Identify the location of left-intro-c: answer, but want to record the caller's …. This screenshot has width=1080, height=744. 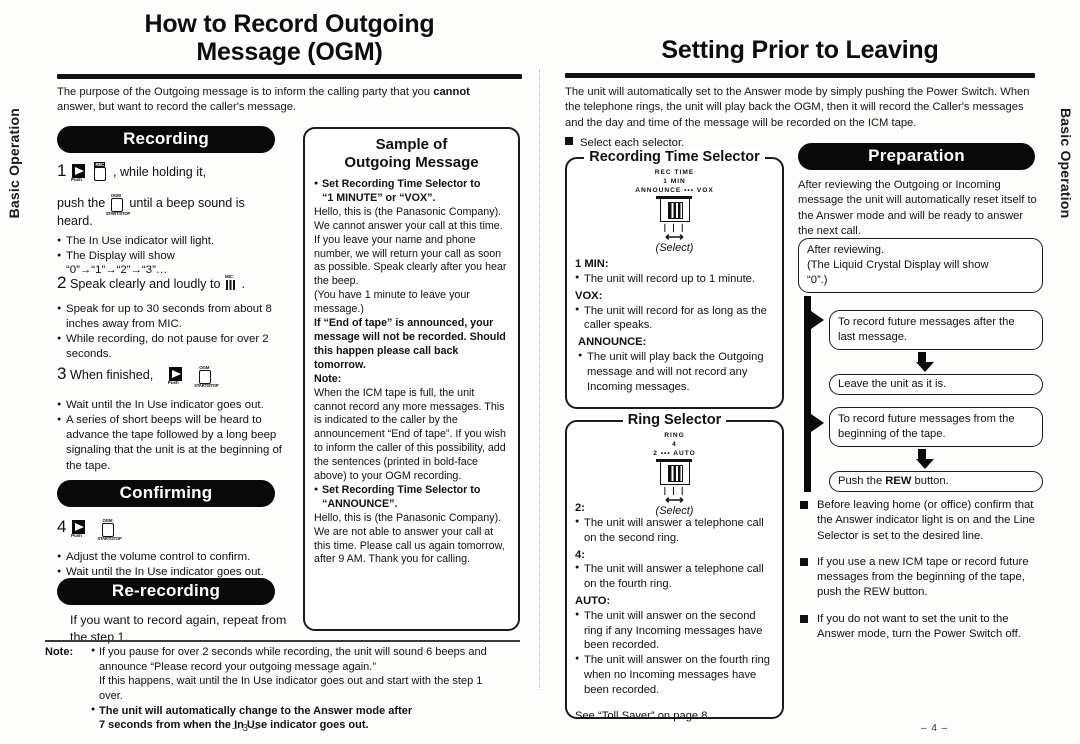
(177, 107).